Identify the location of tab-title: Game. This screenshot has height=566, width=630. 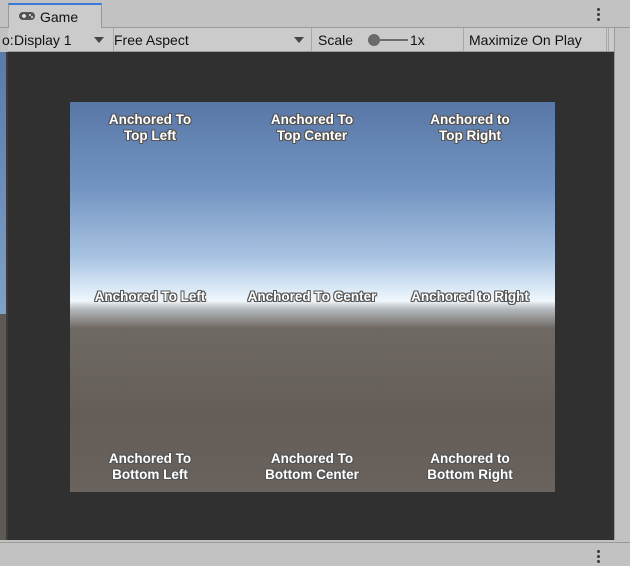
(59, 17).